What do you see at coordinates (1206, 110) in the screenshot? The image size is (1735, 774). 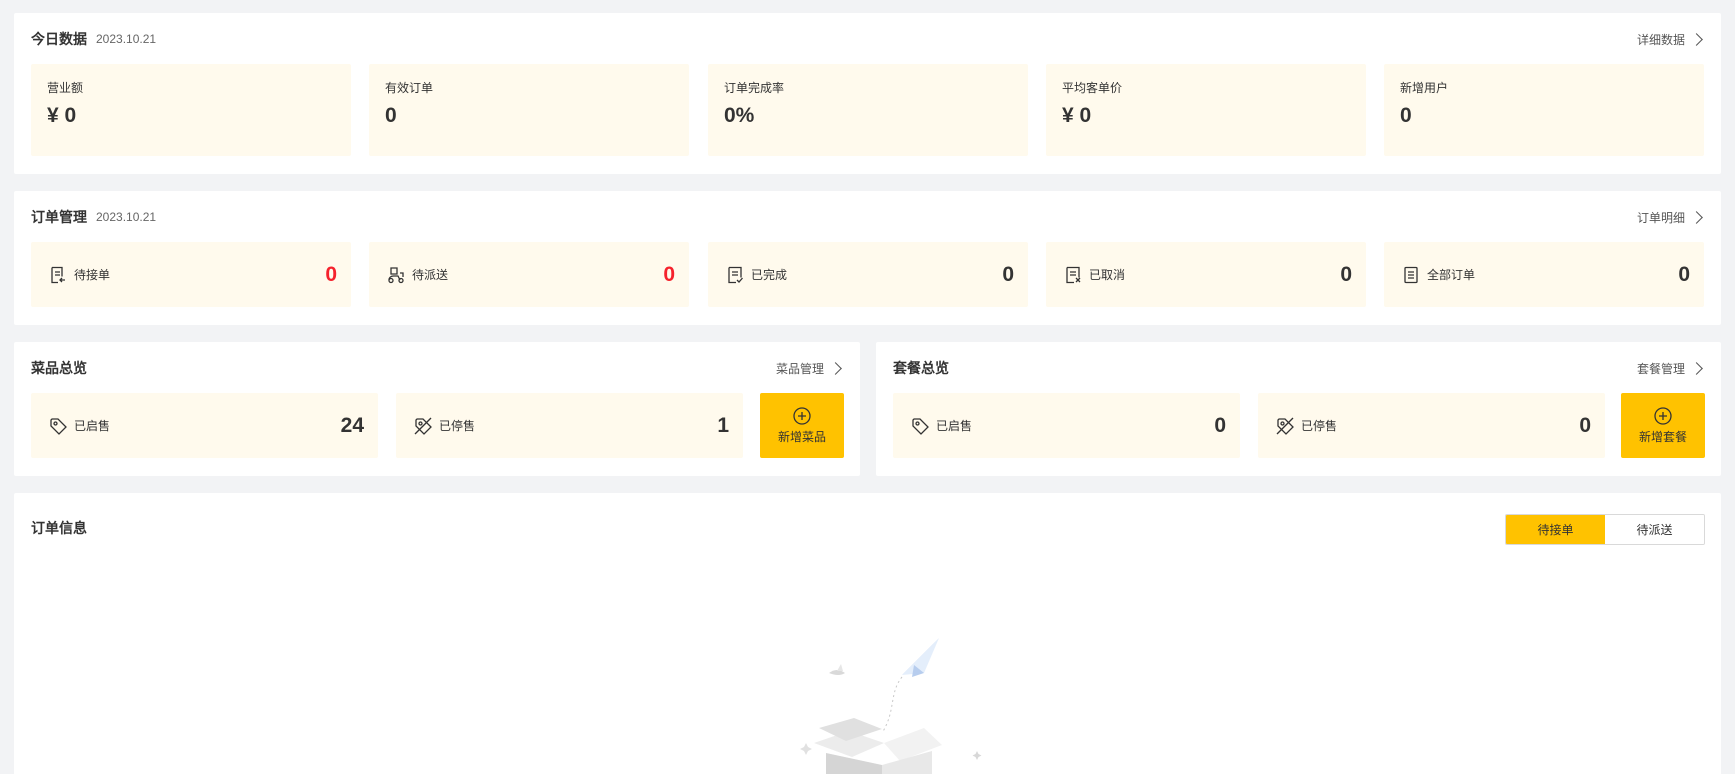 I see `stat-avg-price: 平均客单价 ¥ 0` at bounding box center [1206, 110].